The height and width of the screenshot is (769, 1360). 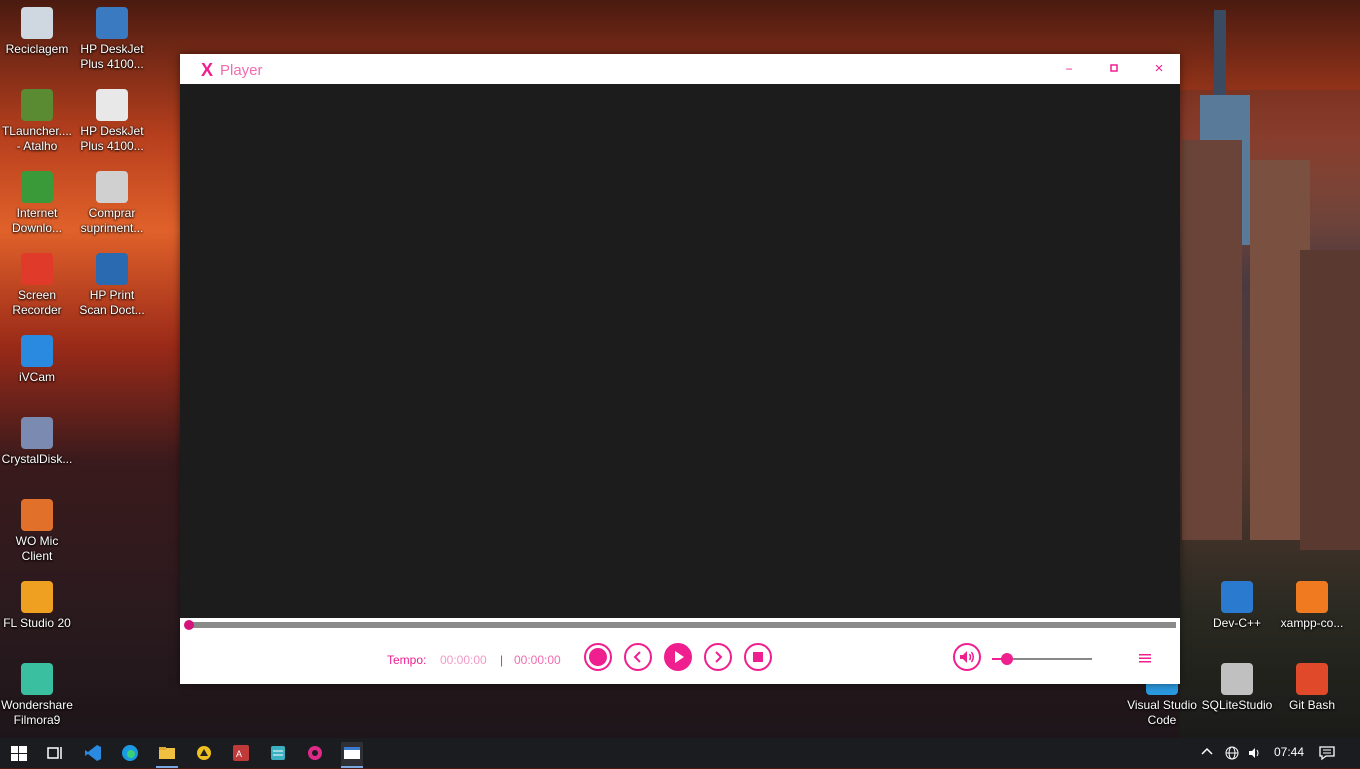 I want to click on desktop-icon: Screen Recorder, so click(x=37, y=285).